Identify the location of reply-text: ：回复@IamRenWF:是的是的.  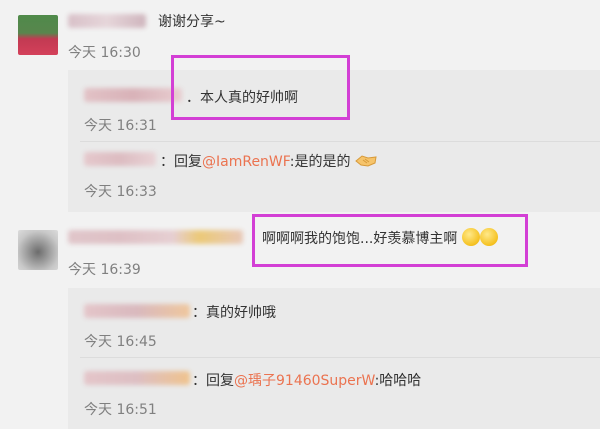
(268, 161).